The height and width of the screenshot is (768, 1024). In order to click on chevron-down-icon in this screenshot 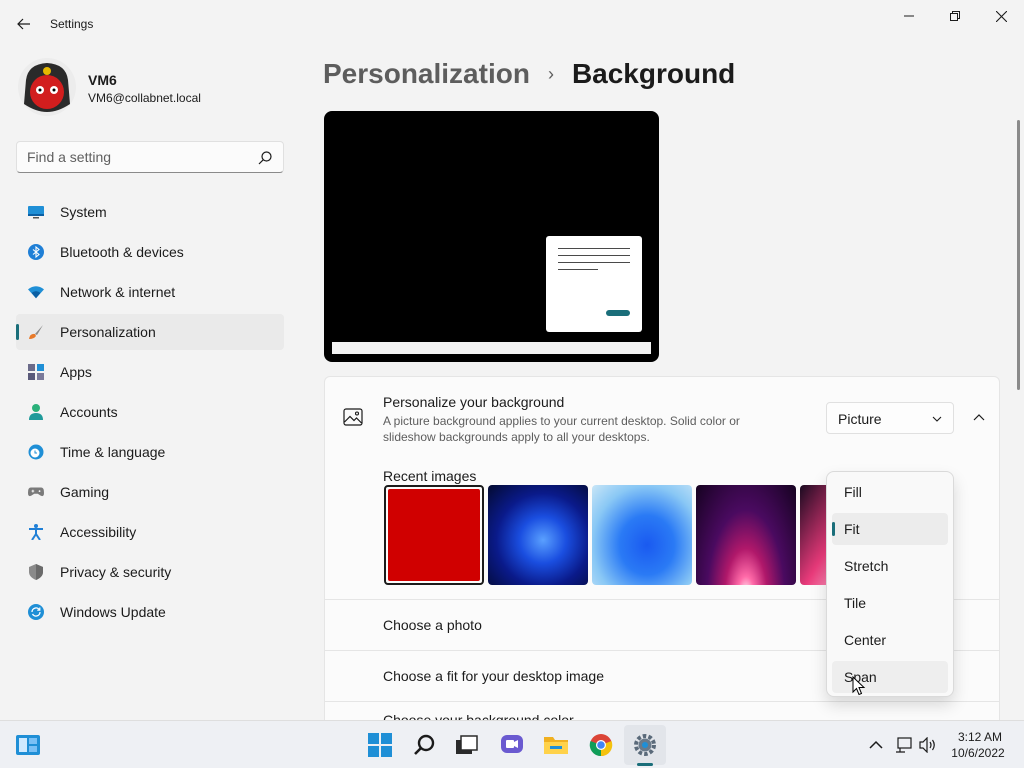, I will do `click(937, 419)`.